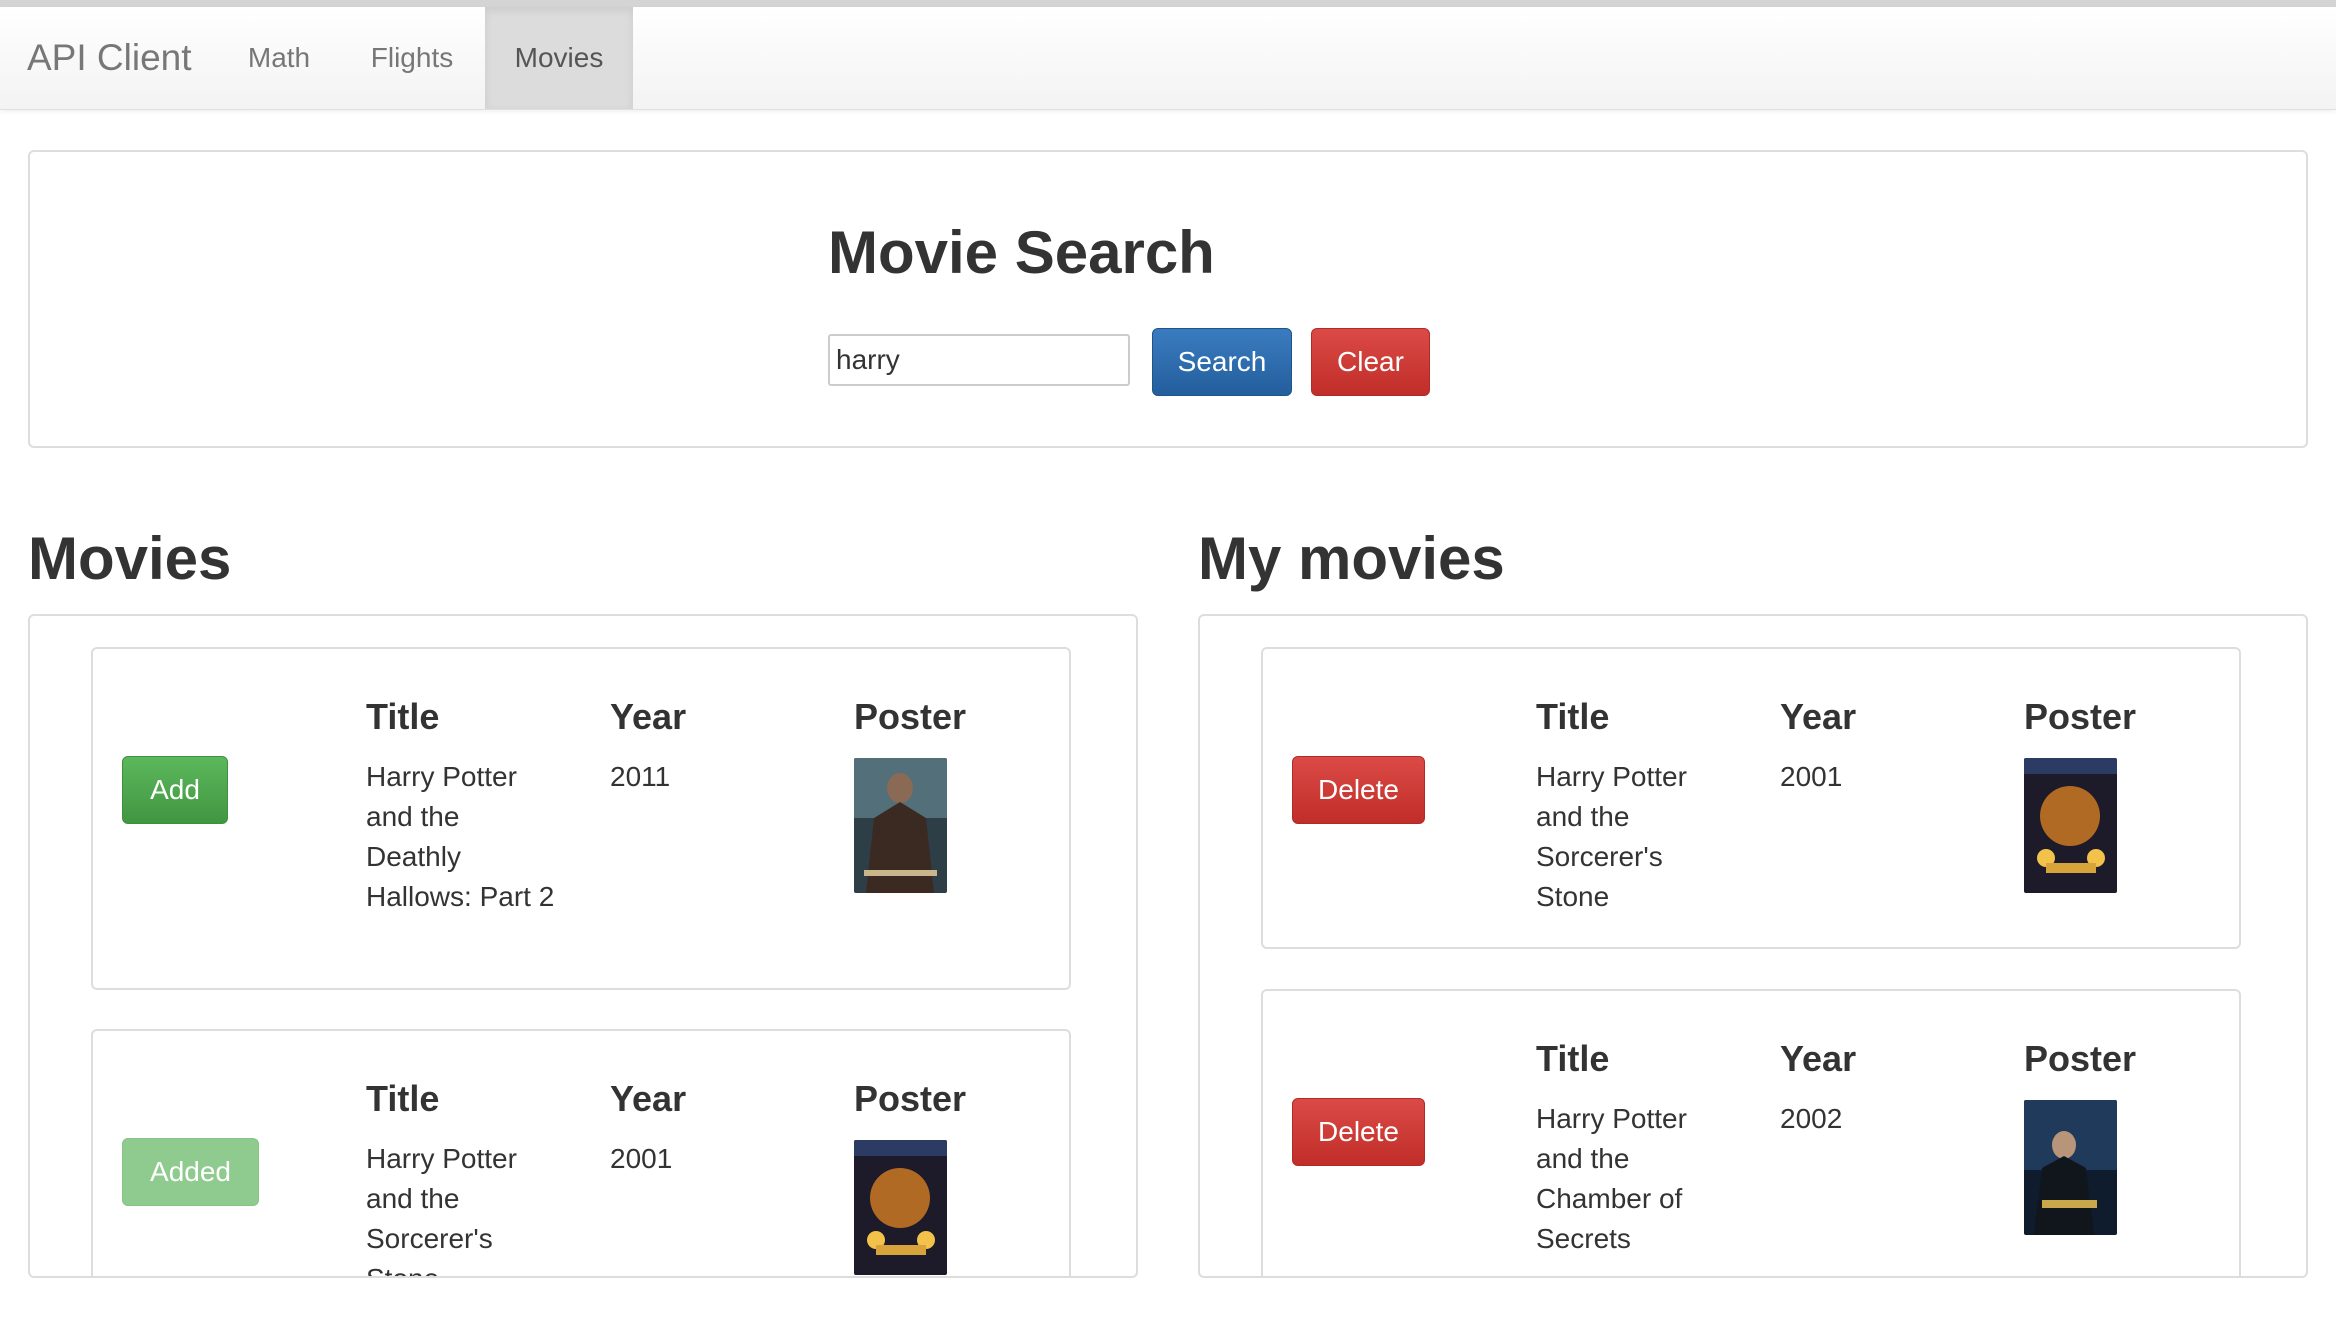  Describe the element at coordinates (412, 58) in the screenshot. I see `nav-flights: Flights` at that location.